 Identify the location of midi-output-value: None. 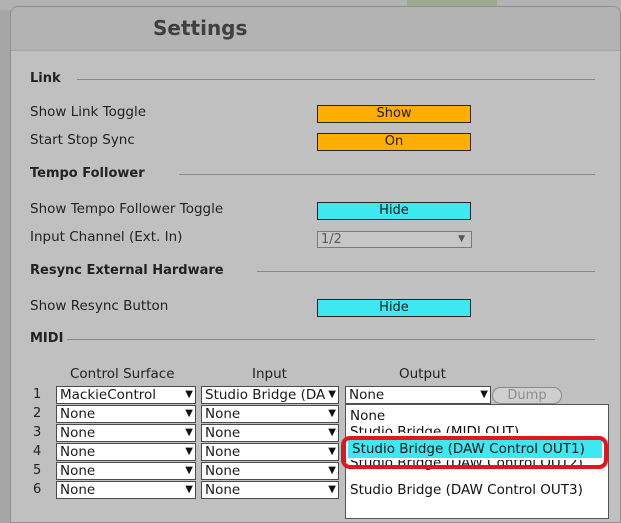
(367, 395).